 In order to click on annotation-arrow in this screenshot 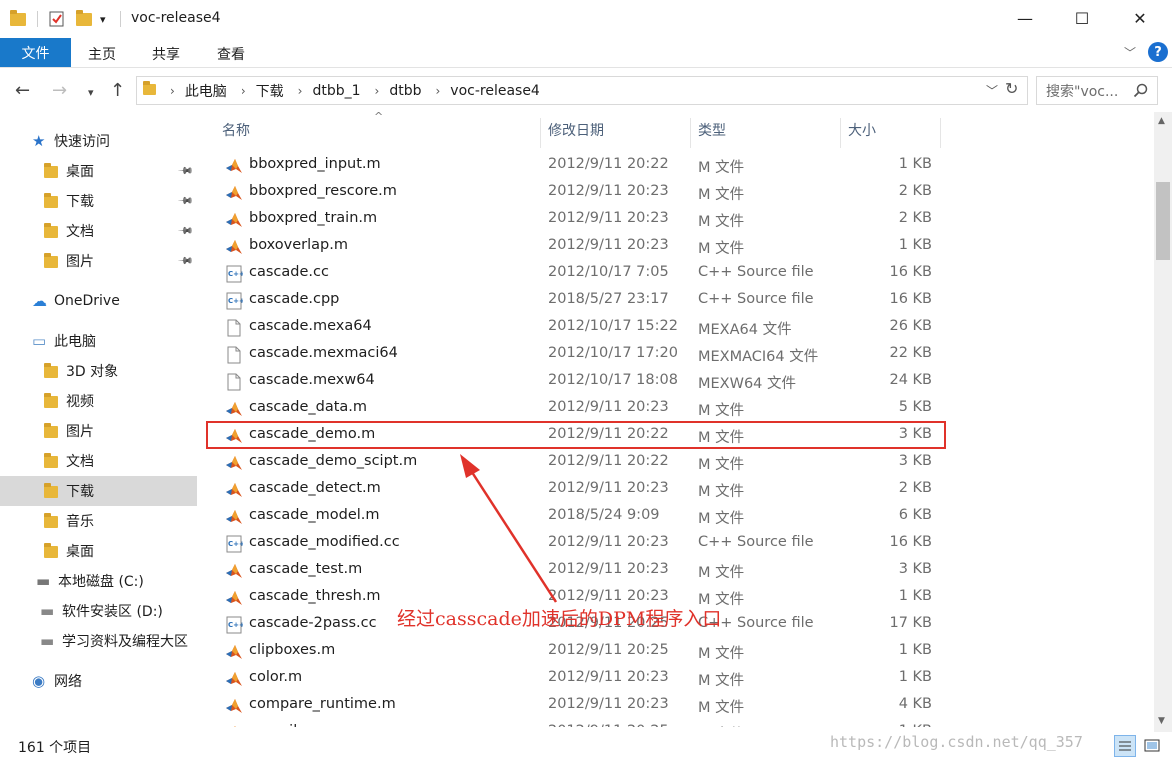, I will do `click(509, 528)`.